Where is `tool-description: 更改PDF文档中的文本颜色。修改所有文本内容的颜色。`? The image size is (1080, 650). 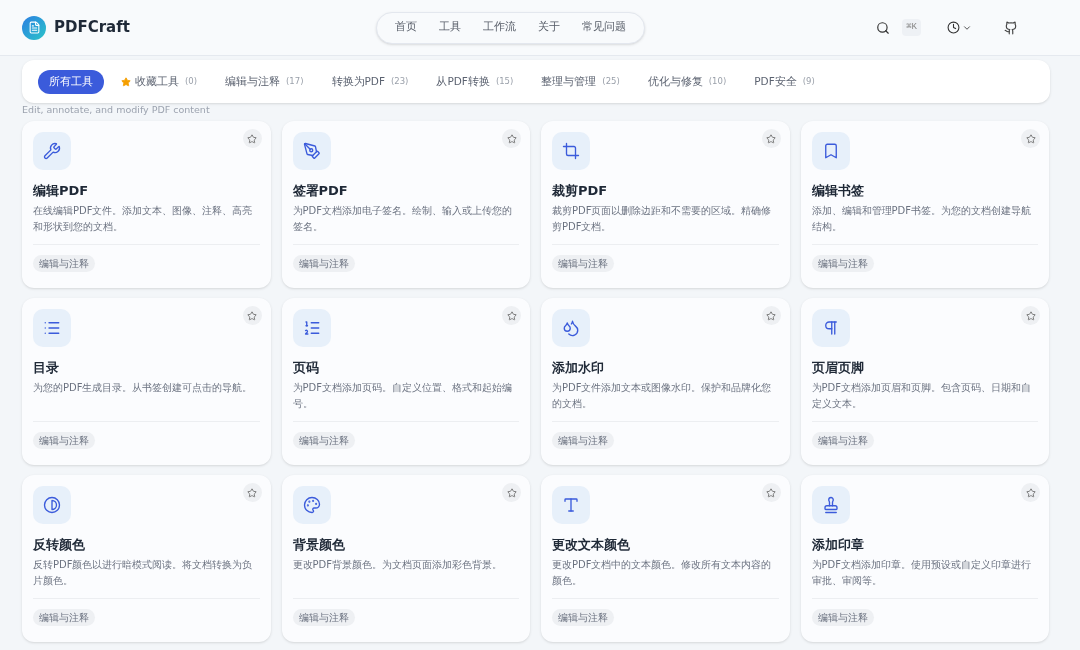 tool-description: 更改PDF文档中的文本颜色。修改所有文本内容的颜色。 is located at coordinates (662, 573).